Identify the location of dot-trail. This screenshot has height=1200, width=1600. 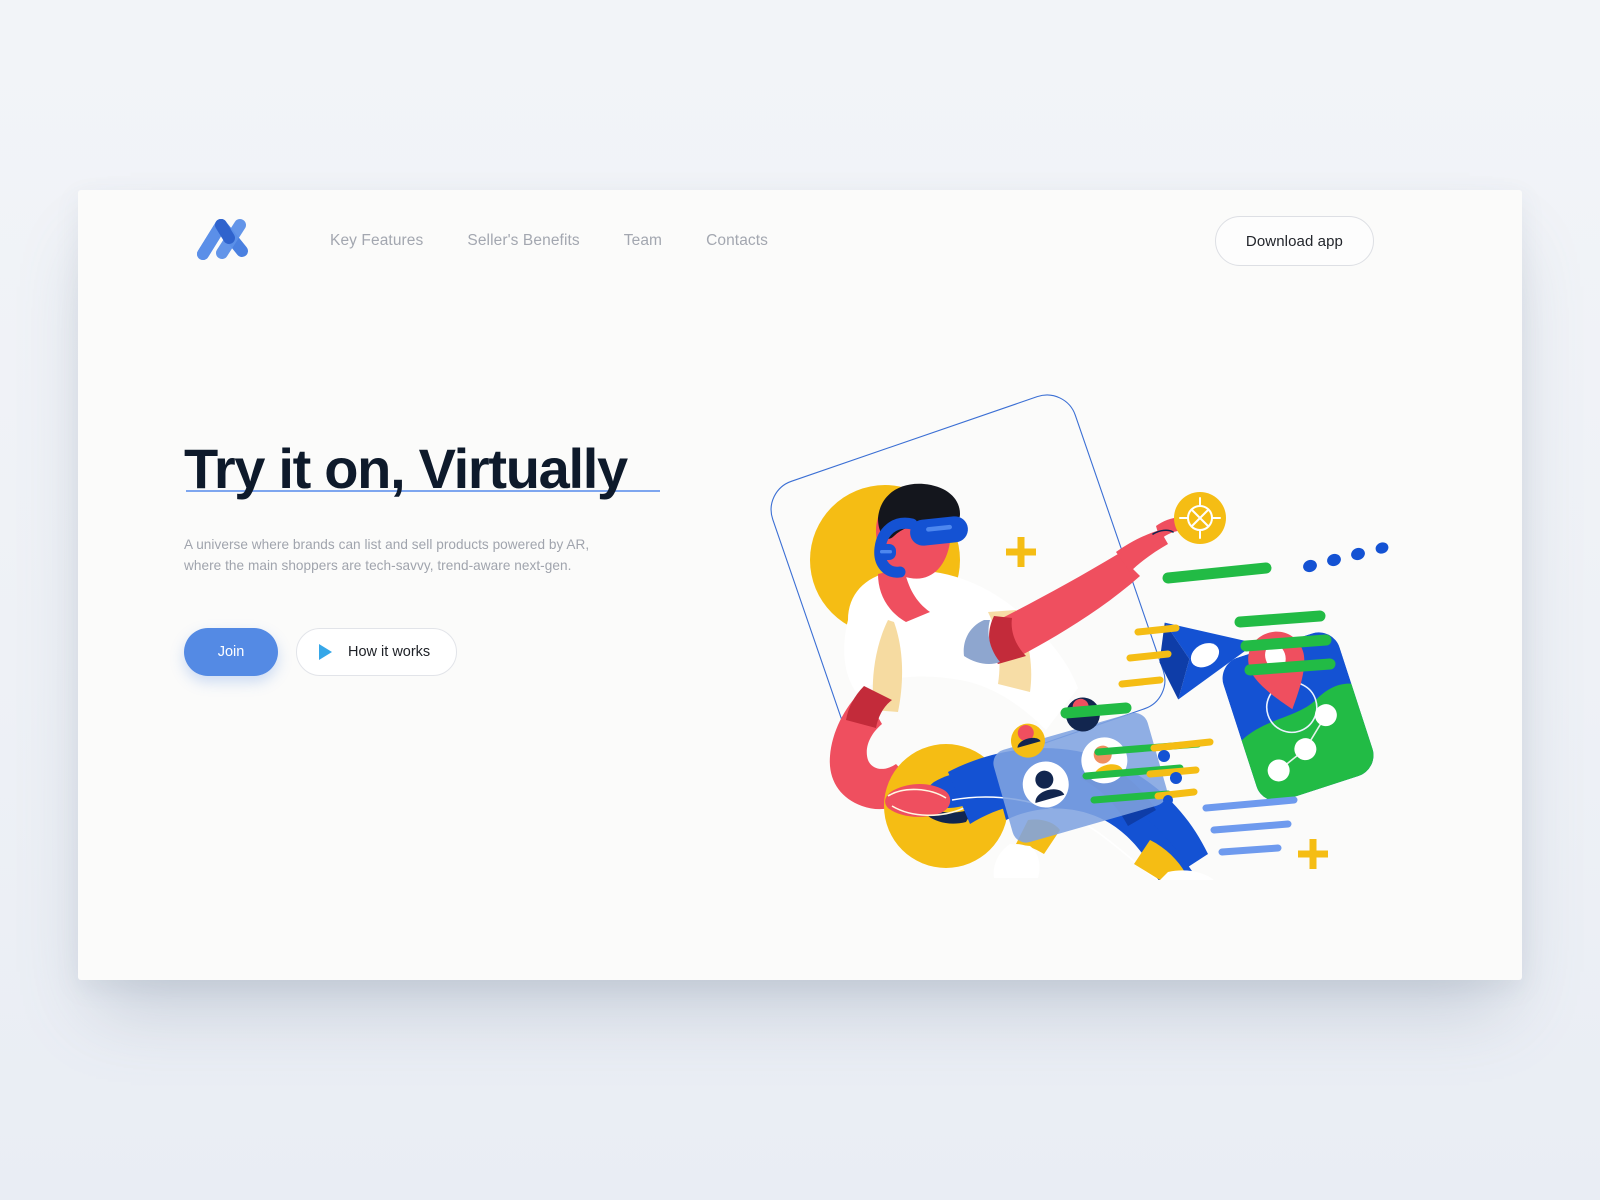
(1346, 557).